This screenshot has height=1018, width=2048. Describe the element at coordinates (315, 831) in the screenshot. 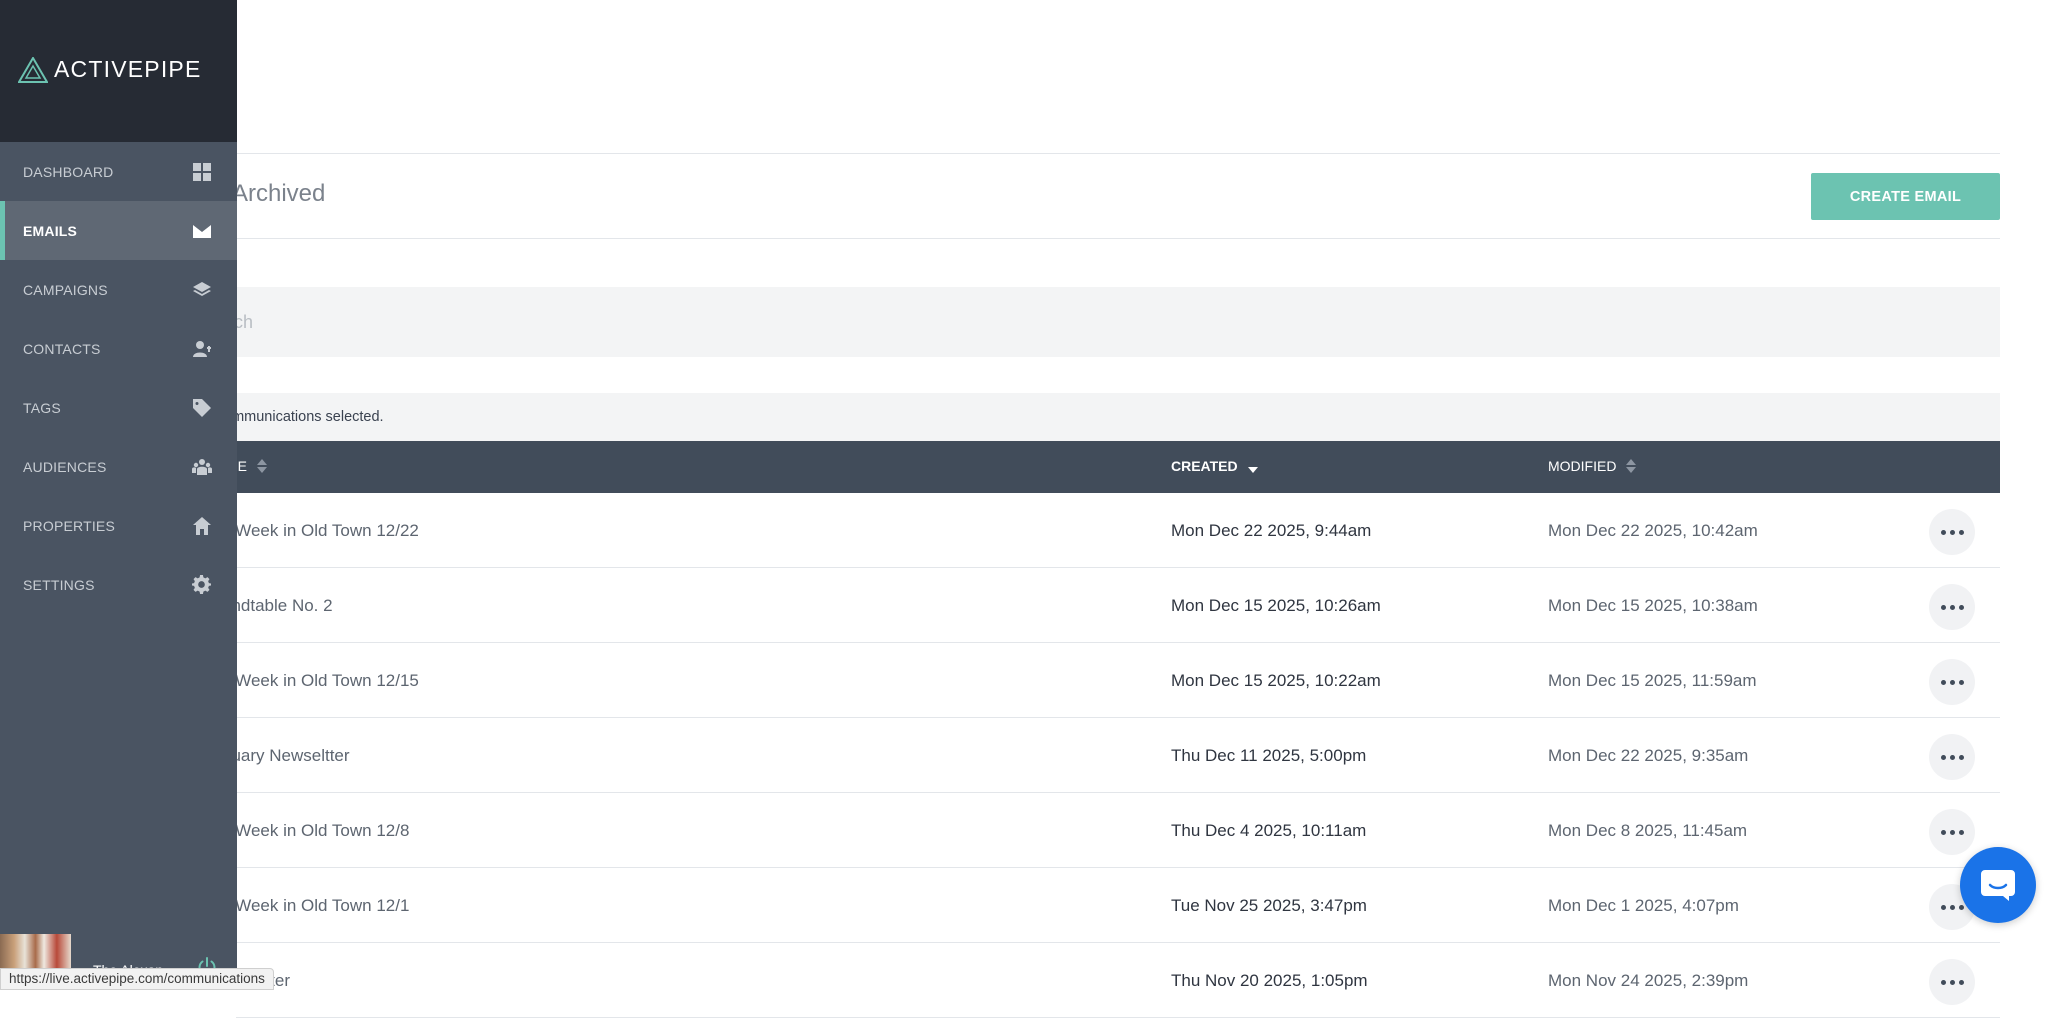

I see `email-name: s Week in Old Town 12/8` at that location.